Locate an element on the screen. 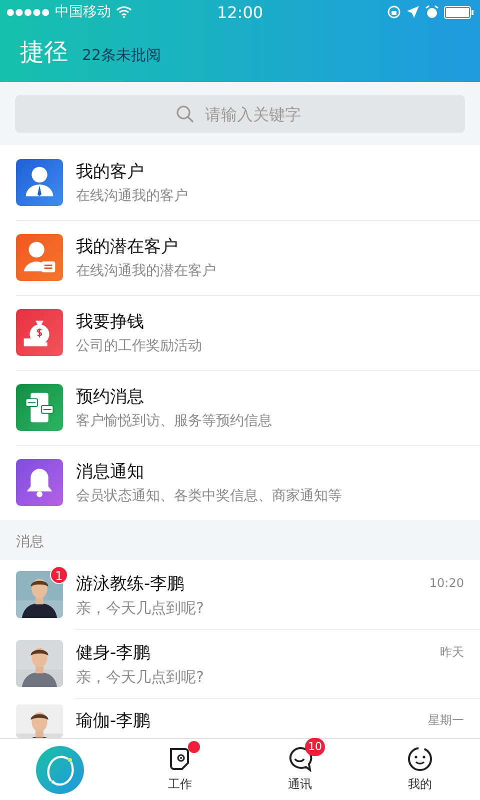  shortcut-description: 在线沟通我的潜在客户 is located at coordinates (146, 271).